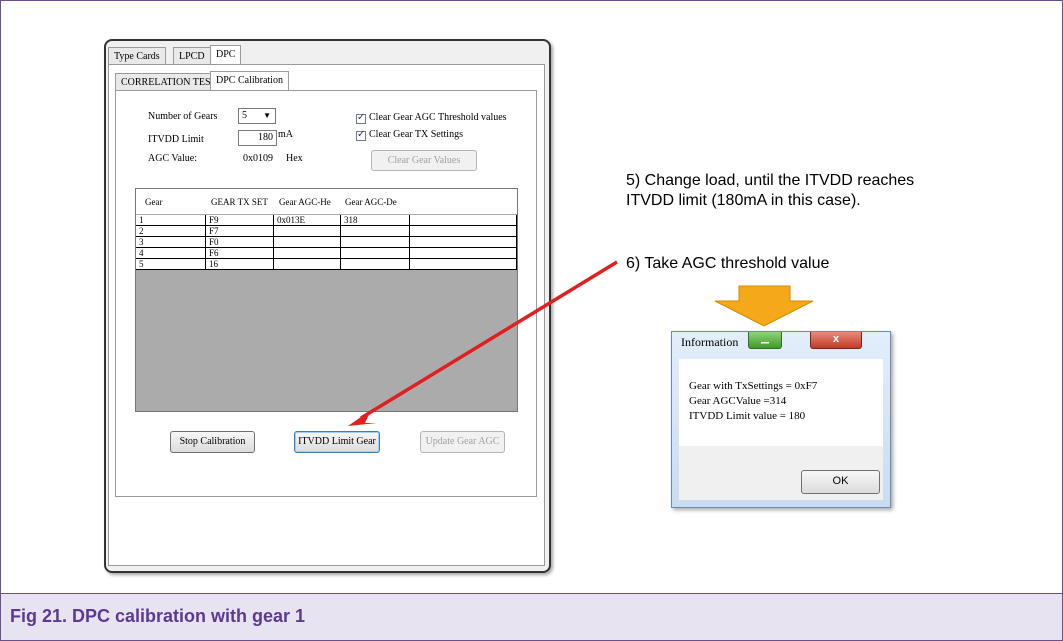 Image resolution: width=1063 pixels, height=641 pixels. What do you see at coordinates (753, 386) in the screenshot?
I see `dialog-line-tx-settings: Gear with TxSettings = 0xF7` at bounding box center [753, 386].